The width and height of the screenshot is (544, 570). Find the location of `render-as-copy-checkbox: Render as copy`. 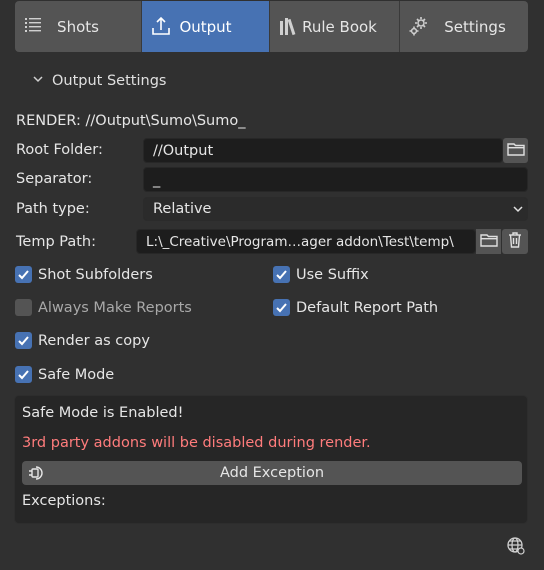

render-as-copy-checkbox: Render as copy is located at coordinates (82, 340).